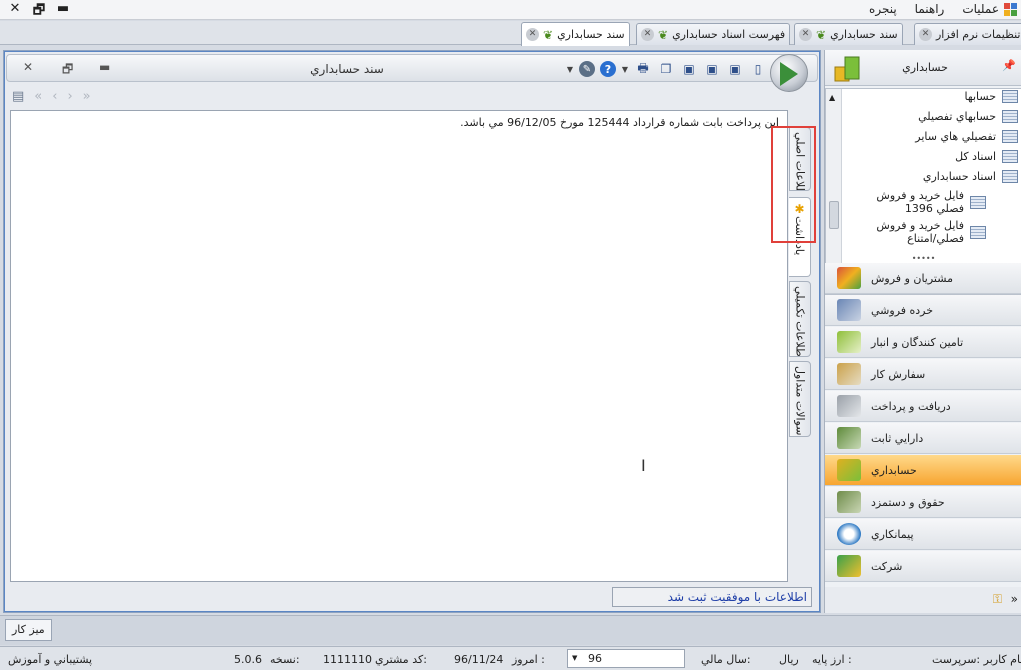  What do you see at coordinates (849, 438) in the screenshot?
I see `tractor-icon` at bounding box center [849, 438].